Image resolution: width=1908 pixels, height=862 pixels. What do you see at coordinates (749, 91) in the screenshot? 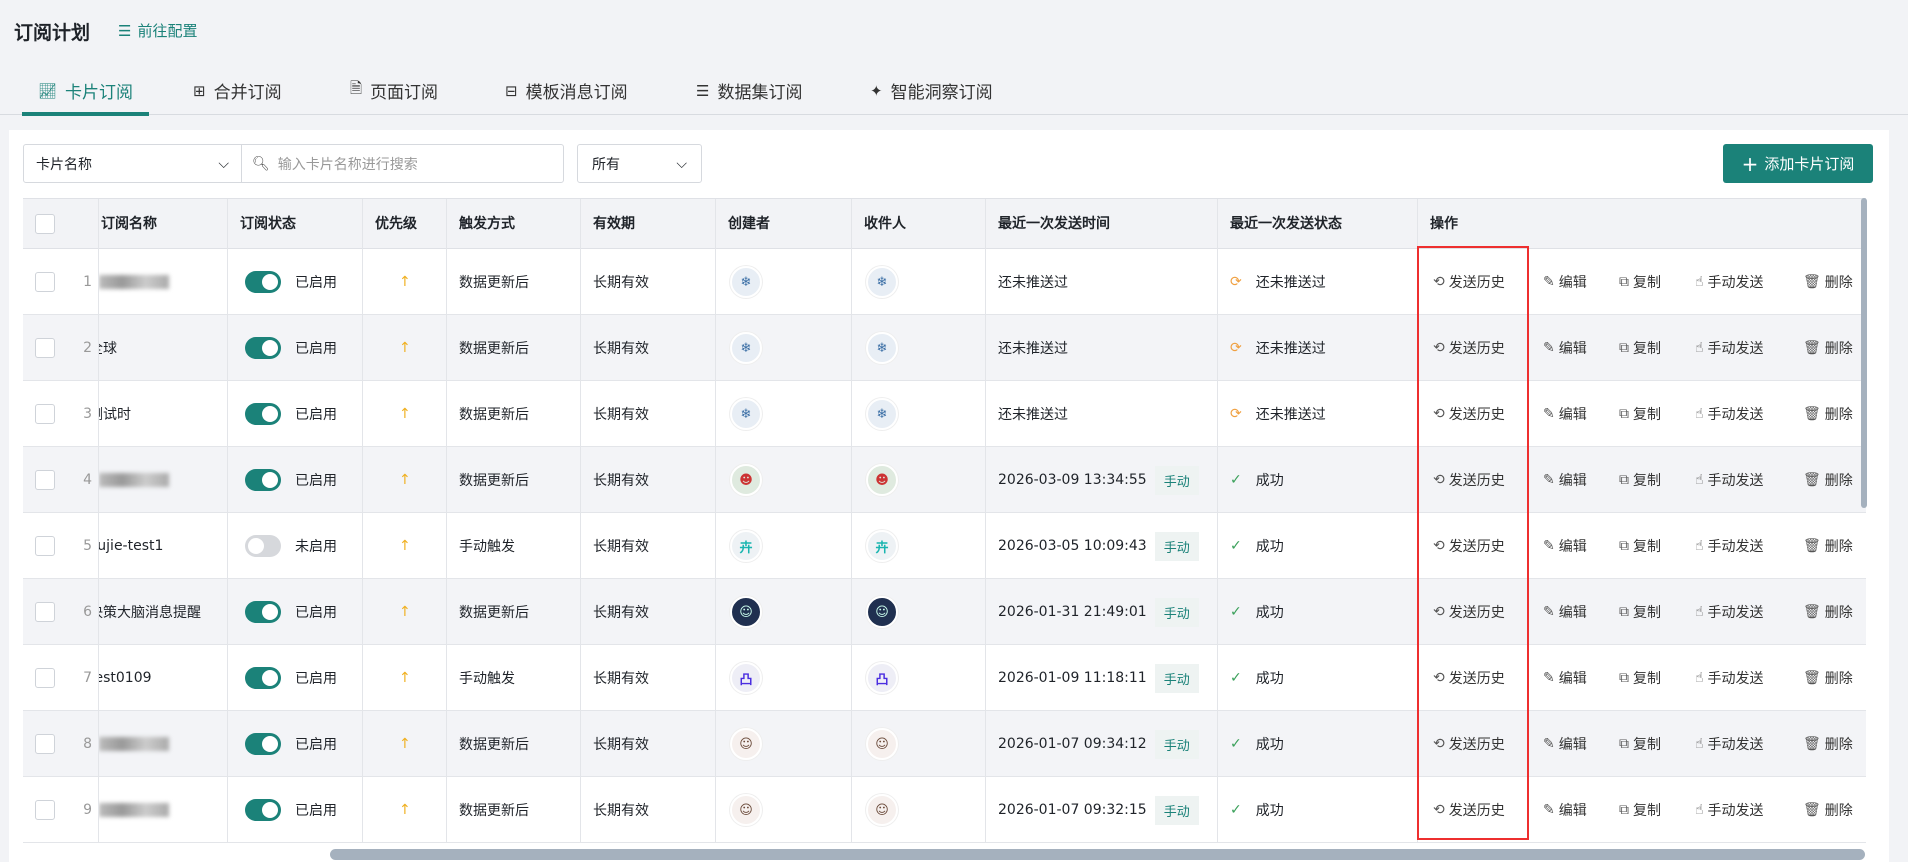
I see `tab-4: ☰ 数据集订阅` at bounding box center [749, 91].